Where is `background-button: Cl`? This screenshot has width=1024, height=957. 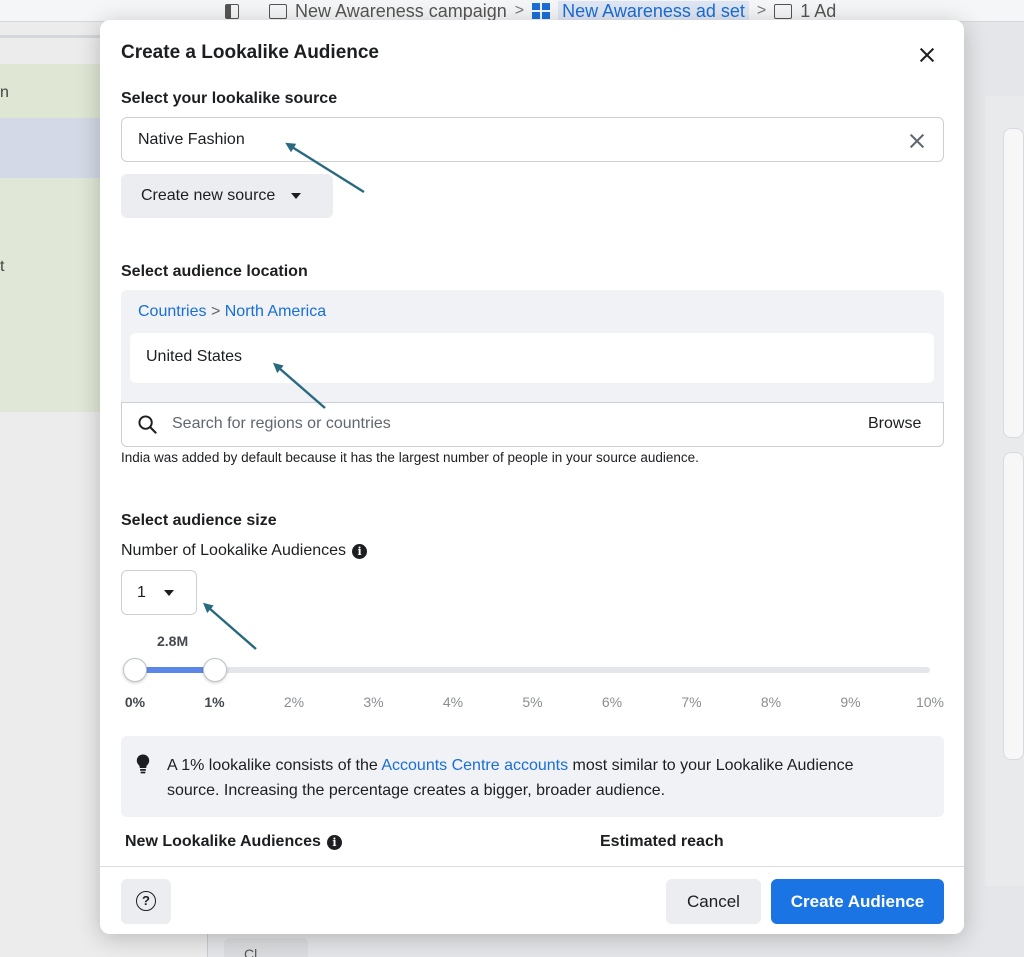
background-button: Cl is located at coordinates (266, 947).